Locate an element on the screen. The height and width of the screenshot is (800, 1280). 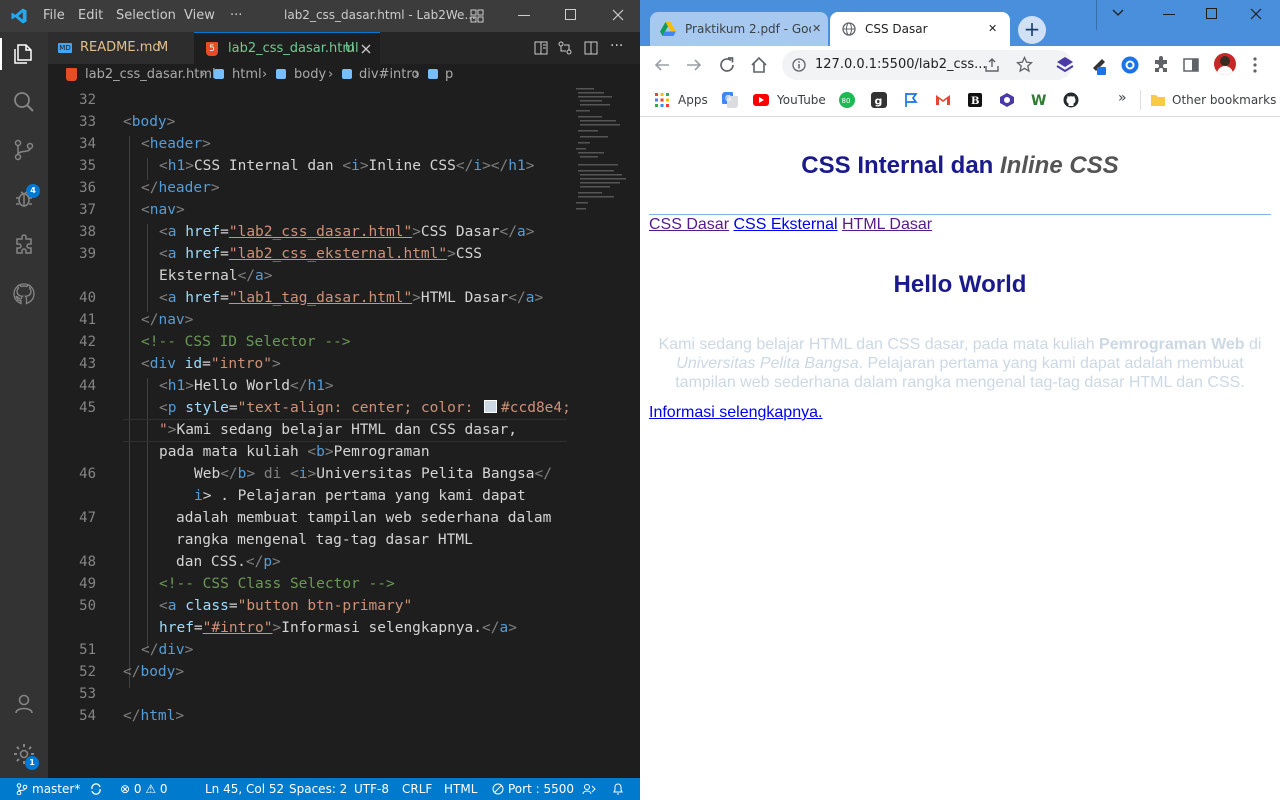
tab-close-icon is located at coordinates (366, 49).